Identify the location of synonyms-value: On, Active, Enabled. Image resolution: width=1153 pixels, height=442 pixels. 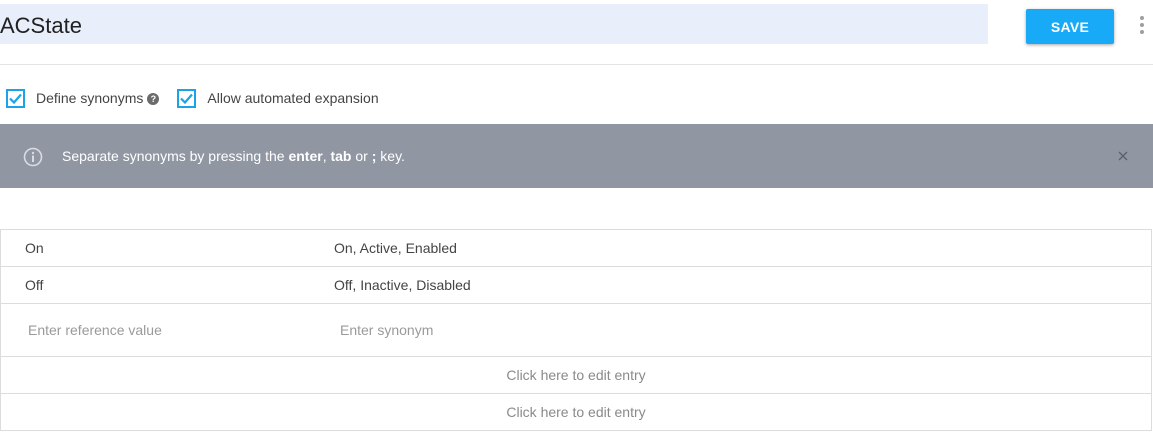
(395, 248).